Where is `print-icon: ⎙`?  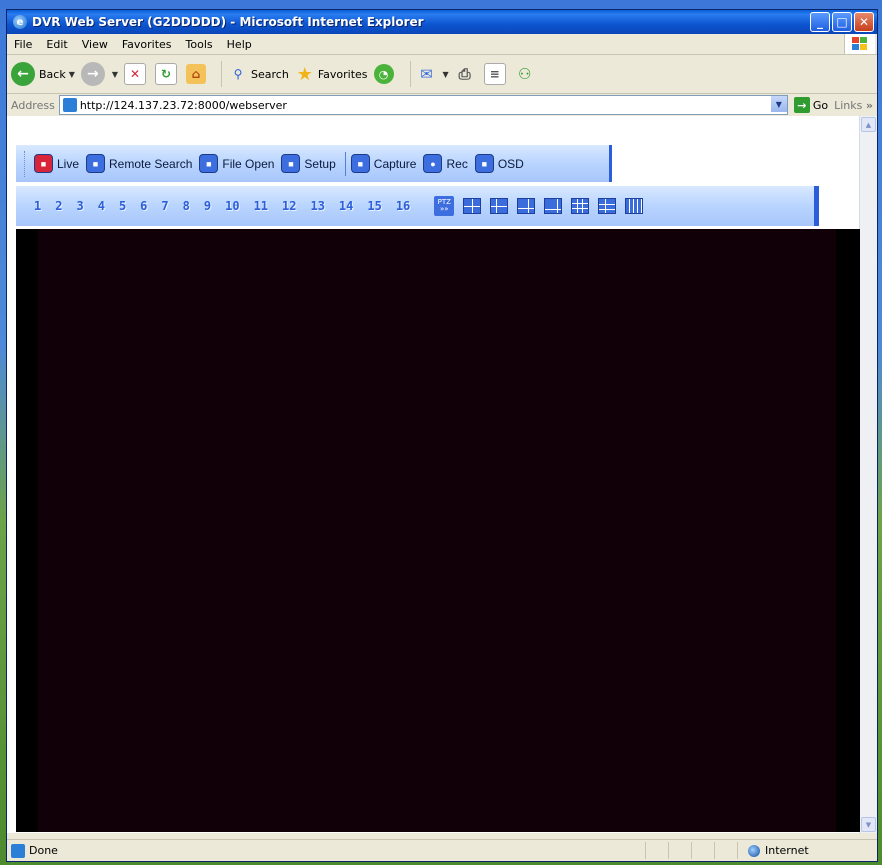 print-icon: ⎙ is located at coordinates (464, 74).